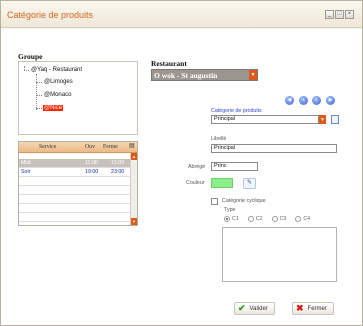 The width and height of the screenshot is (363, 326). I want to click on type-radio-c4: C4, so click(302, 218).